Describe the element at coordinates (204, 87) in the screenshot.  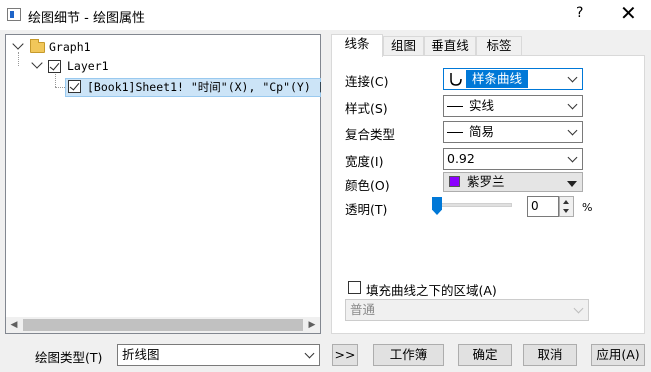
I see `tree-item-plot: [Book1]Sheet1! "时间"(X), "Cp"(Y) [1*:5` at that location.